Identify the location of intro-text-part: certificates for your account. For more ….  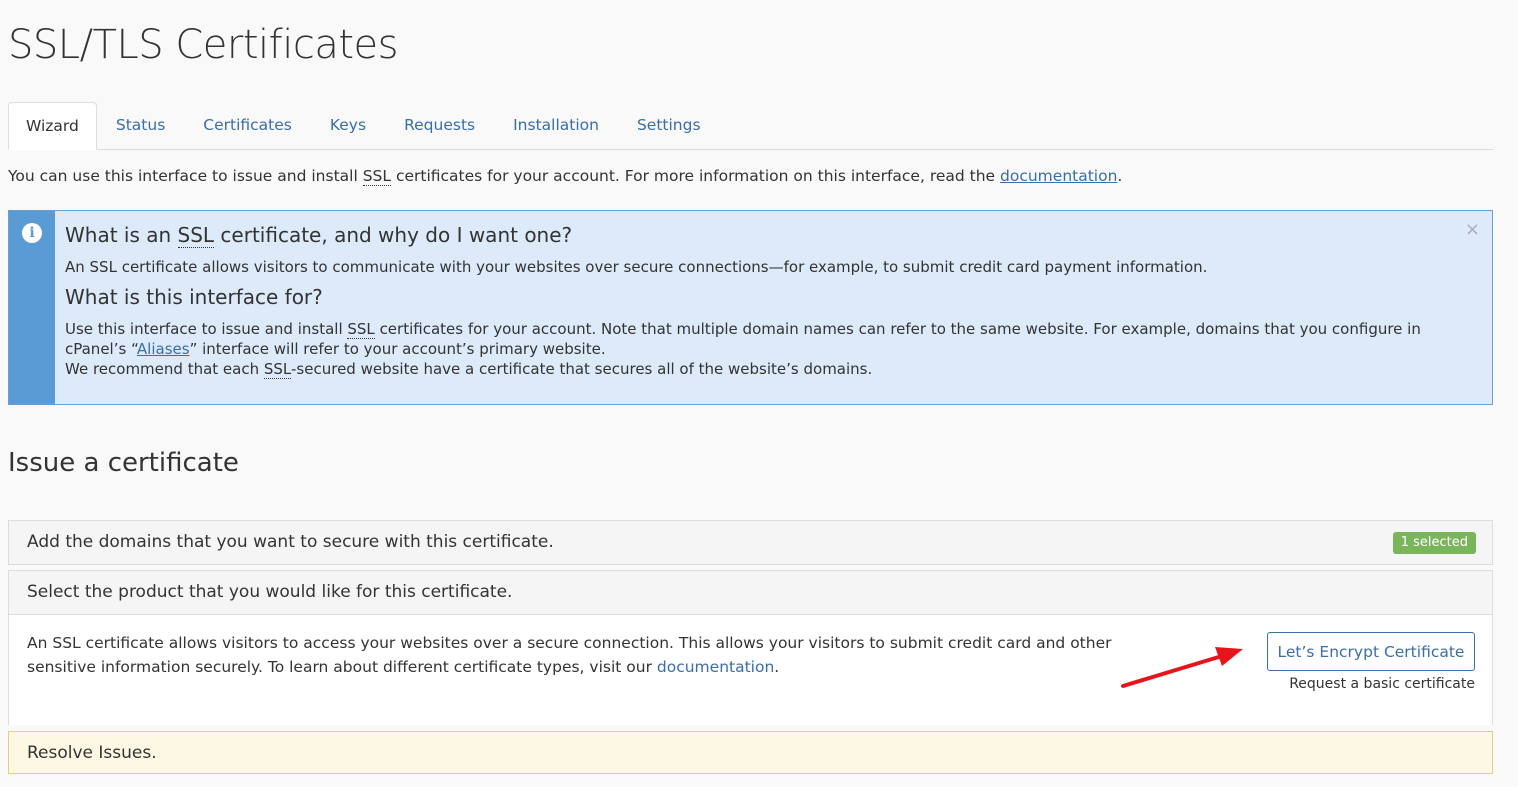
(696, 176).